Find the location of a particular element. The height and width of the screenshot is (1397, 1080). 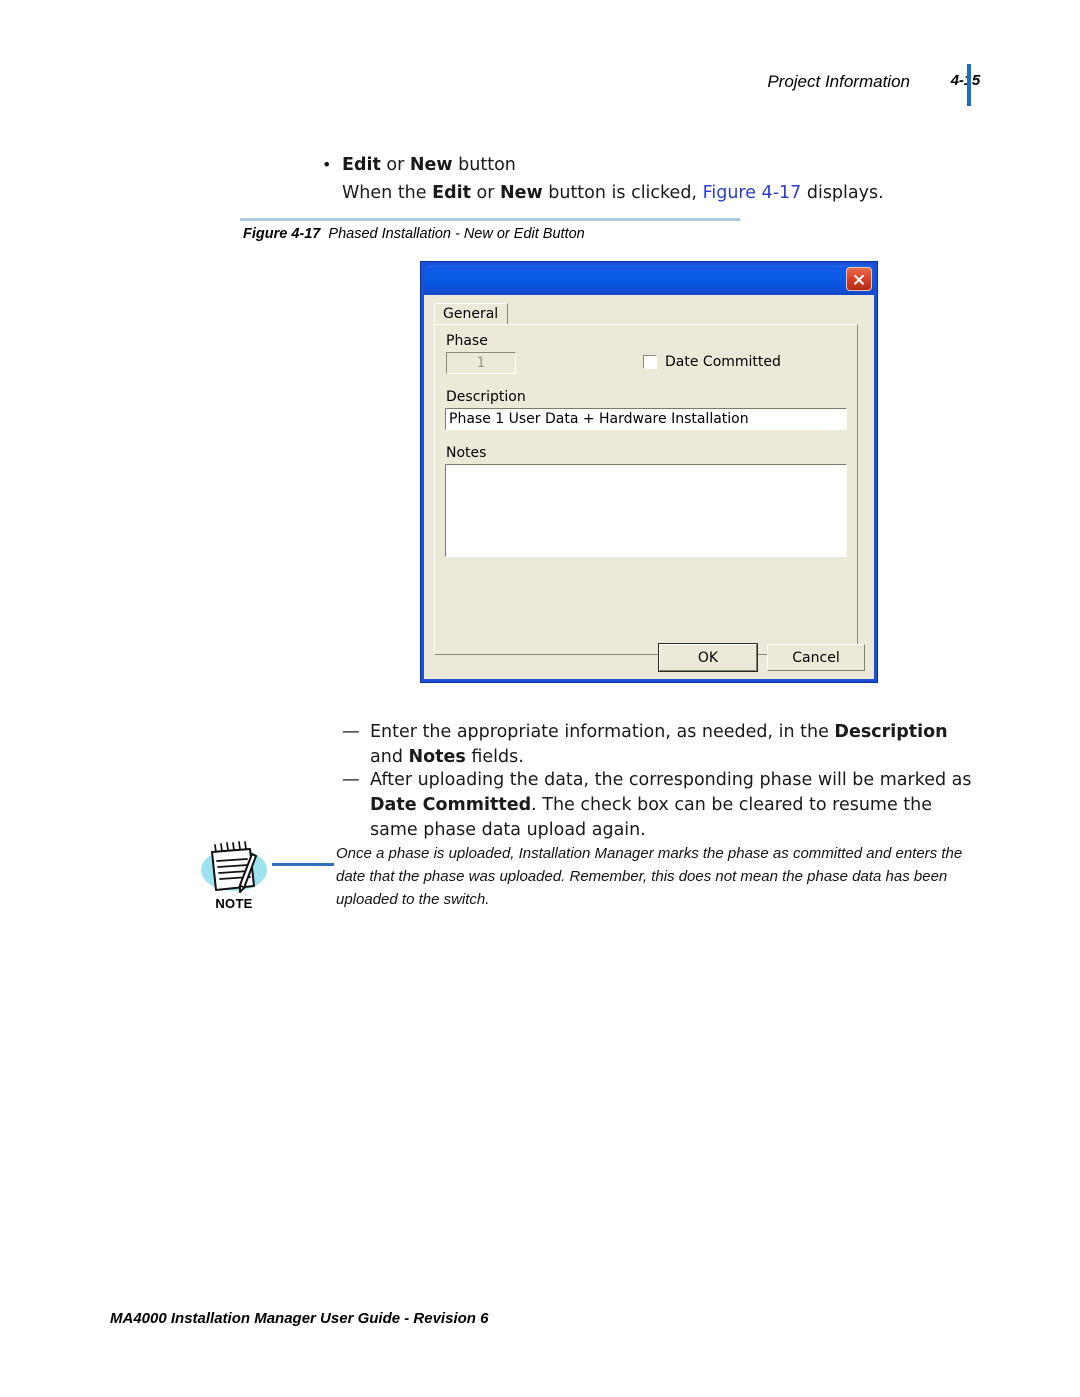

bullet-mid: or is located at coordinates (395, 165).